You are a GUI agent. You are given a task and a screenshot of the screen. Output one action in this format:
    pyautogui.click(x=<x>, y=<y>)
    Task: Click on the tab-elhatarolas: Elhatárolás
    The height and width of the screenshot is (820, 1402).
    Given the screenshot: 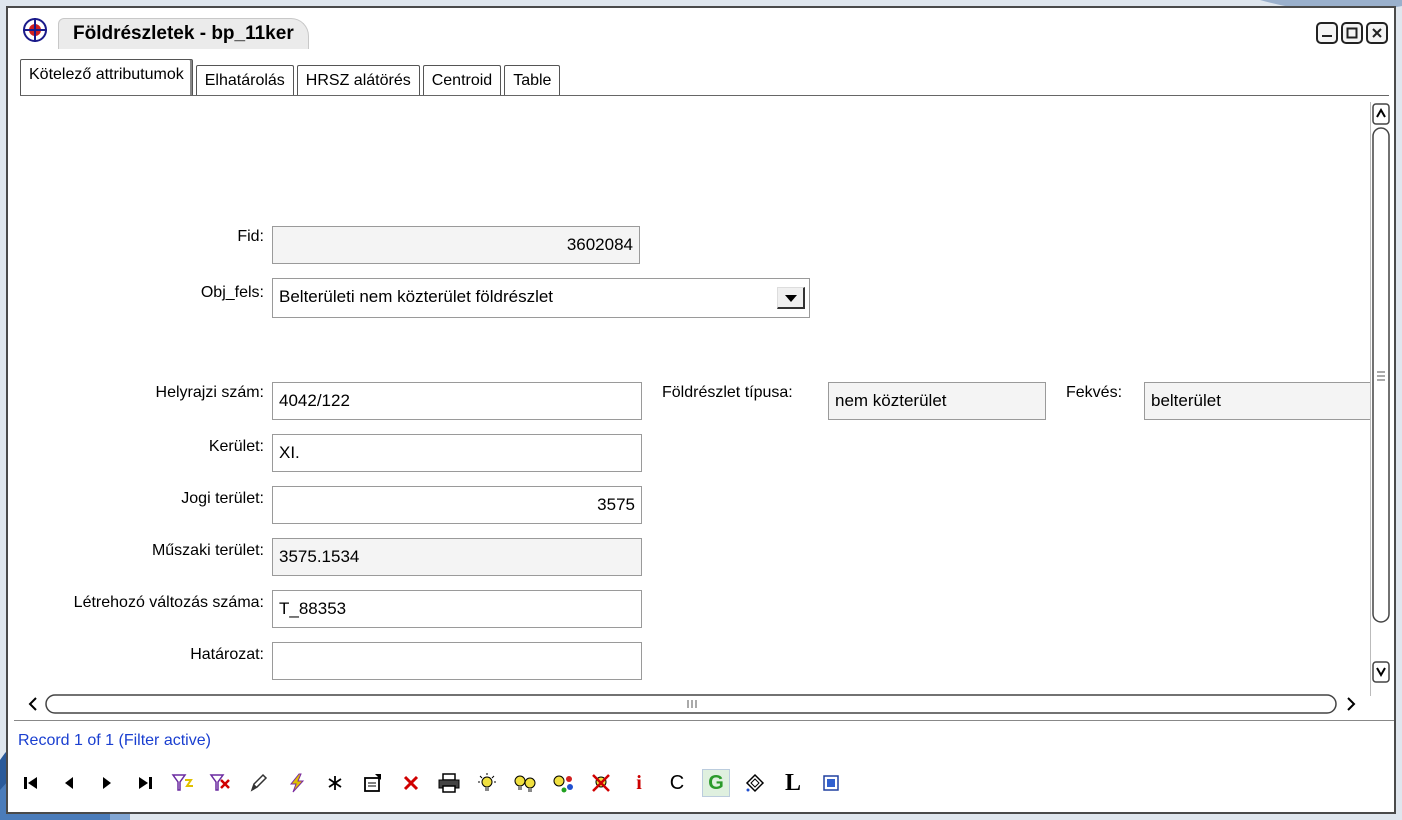 What is the action you would take?
    pyautogui.click(x=244, y=80)
    